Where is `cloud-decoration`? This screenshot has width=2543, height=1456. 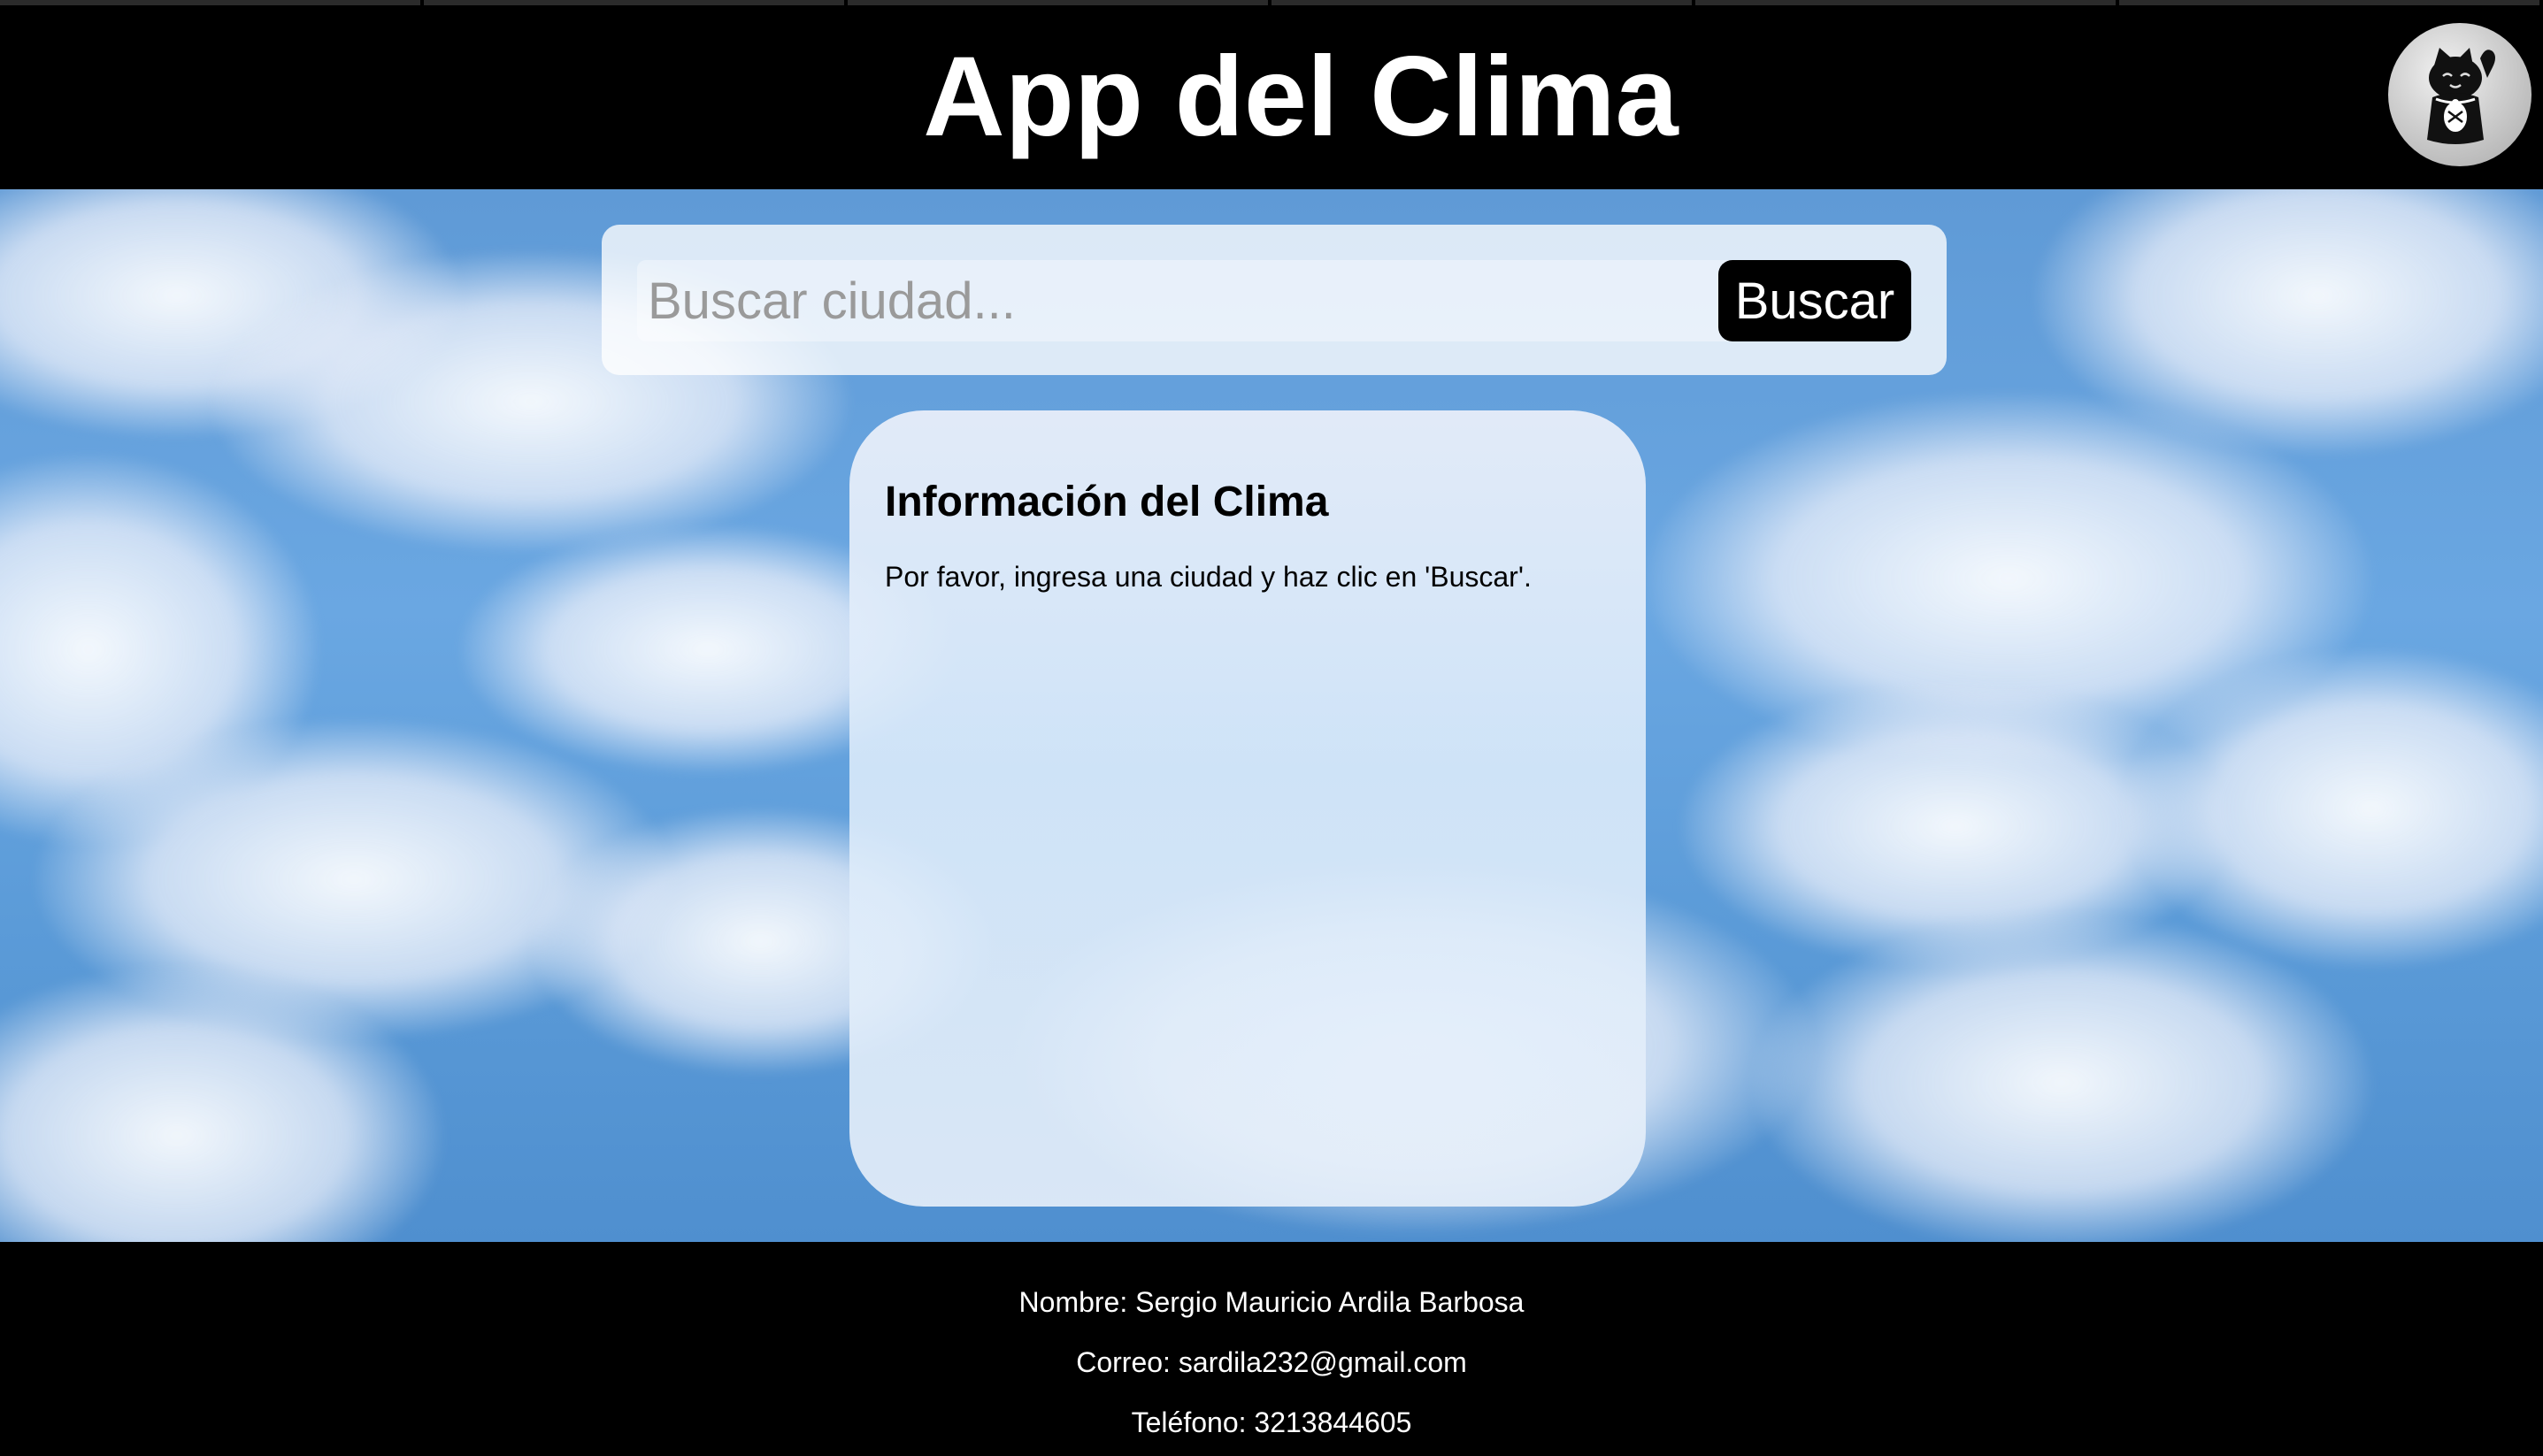
cloud-decoration is located at coordinates (2061, 1078).